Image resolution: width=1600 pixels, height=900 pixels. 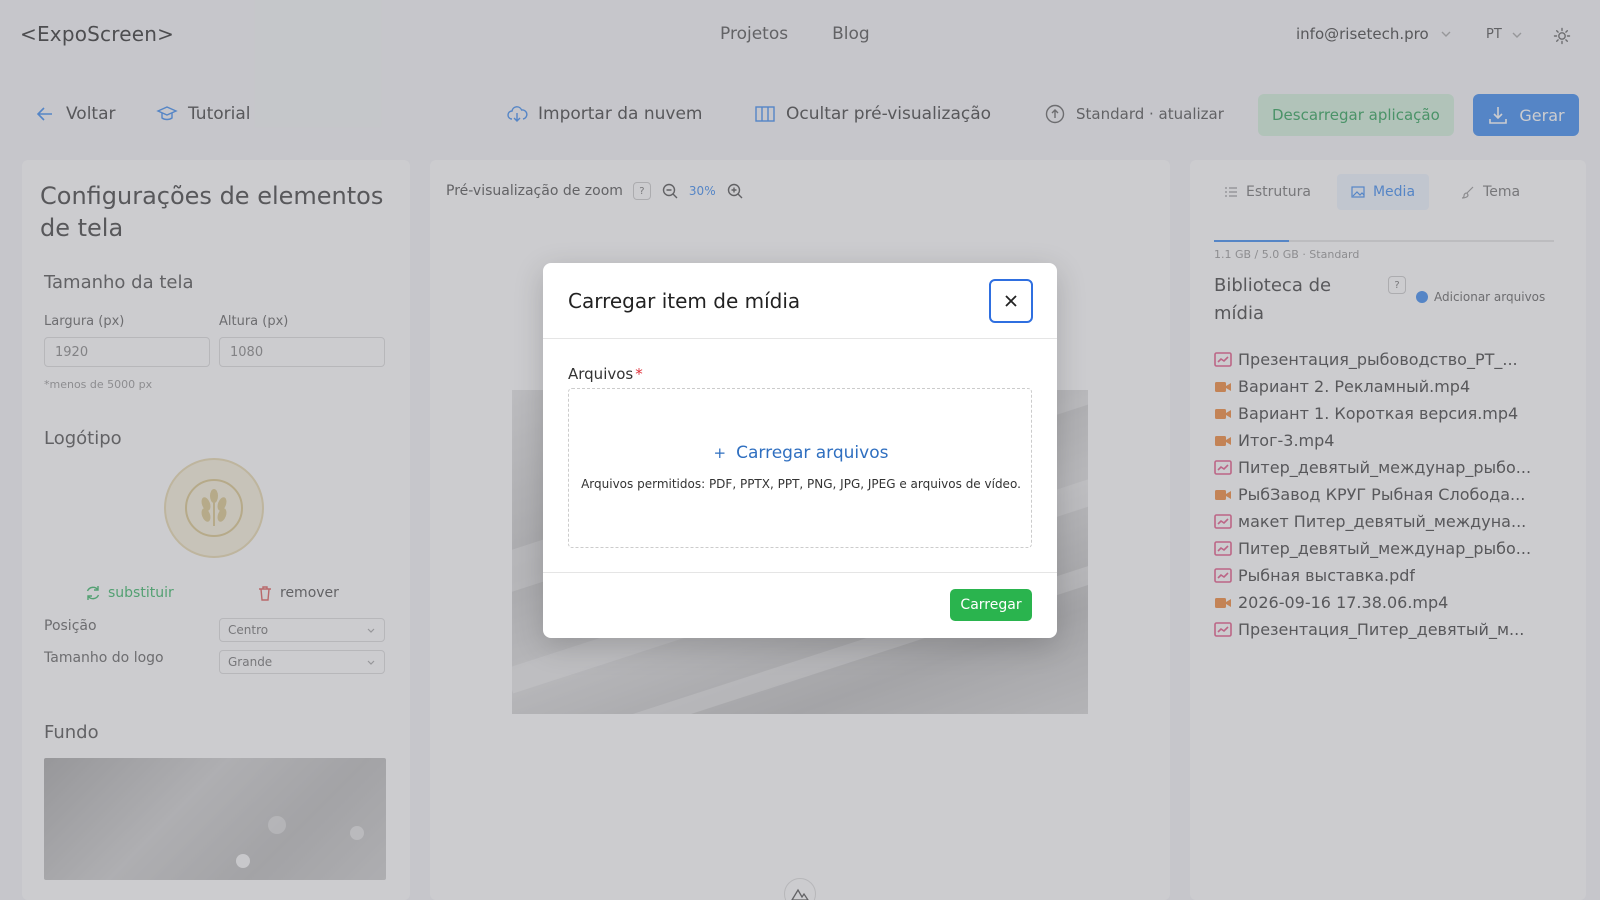 What do you see at coordinates (800, 605) in the screenshot?
I see `modal-footer: Carregar` at bounding box center [800, 605].